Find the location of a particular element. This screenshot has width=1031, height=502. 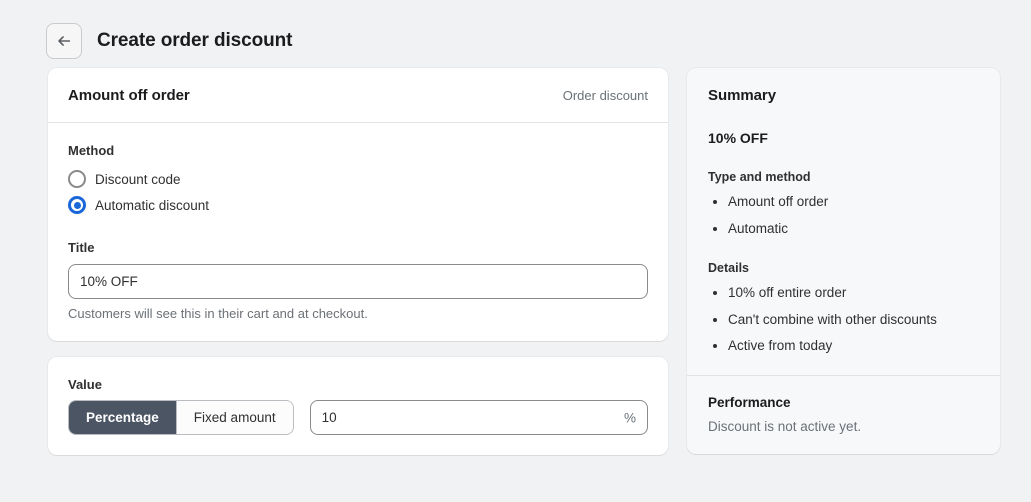

performance-title: Performance is located at coordinates (749, 402).